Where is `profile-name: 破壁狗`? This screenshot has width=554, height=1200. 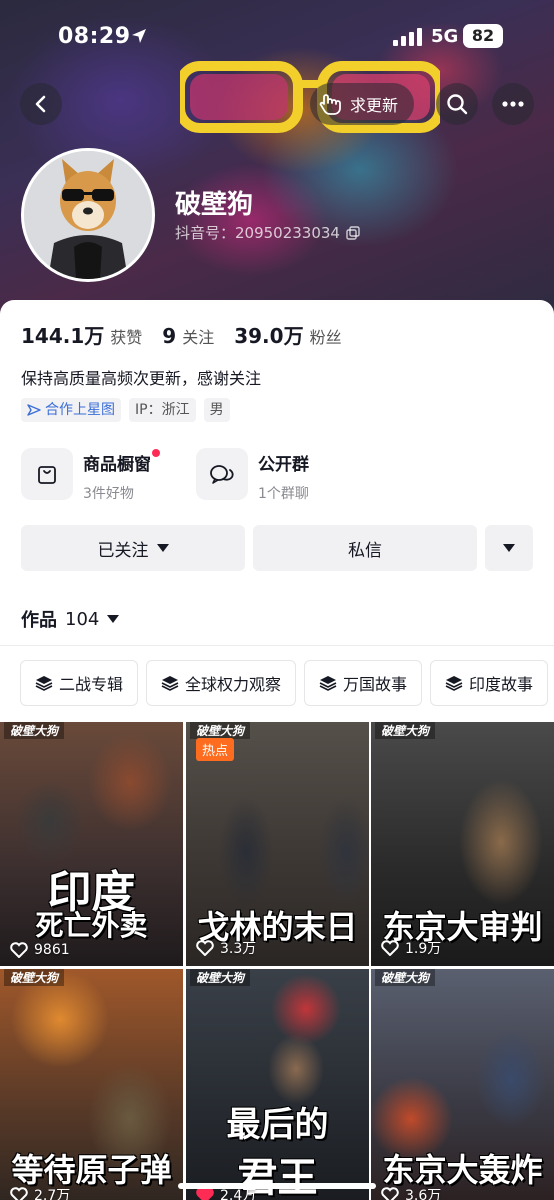
profile-name: 破壁狗 is located at coordinates (214, 205).